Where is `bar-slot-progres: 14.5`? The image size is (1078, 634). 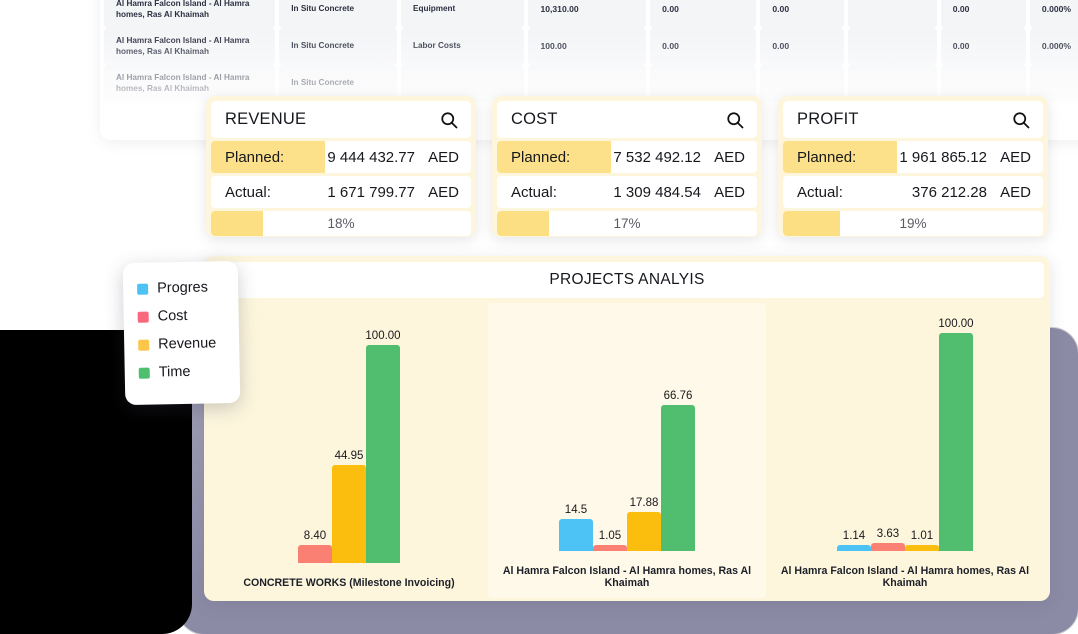 bar-slot-progres: 14.5 is located at coordinates (576, 431).